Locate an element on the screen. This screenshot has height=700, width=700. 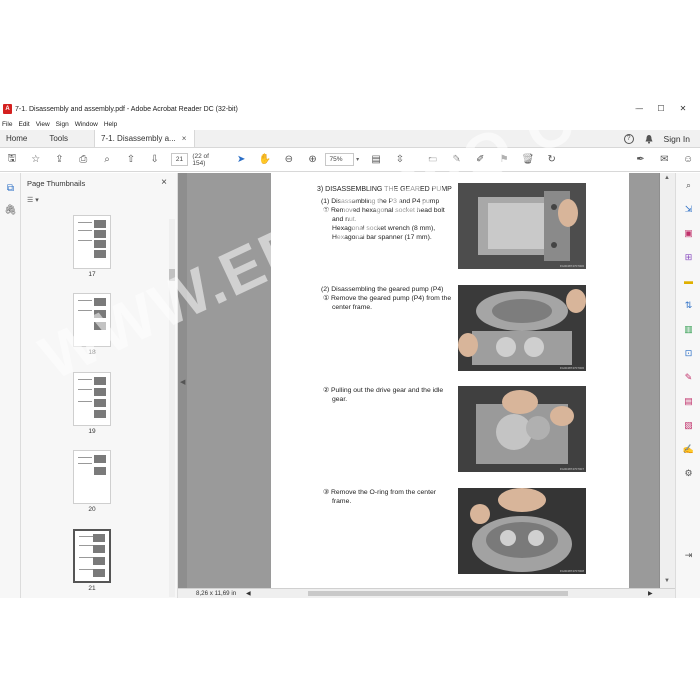
zoom-in-icon: ⊕ is located at coordinates (313, 160).